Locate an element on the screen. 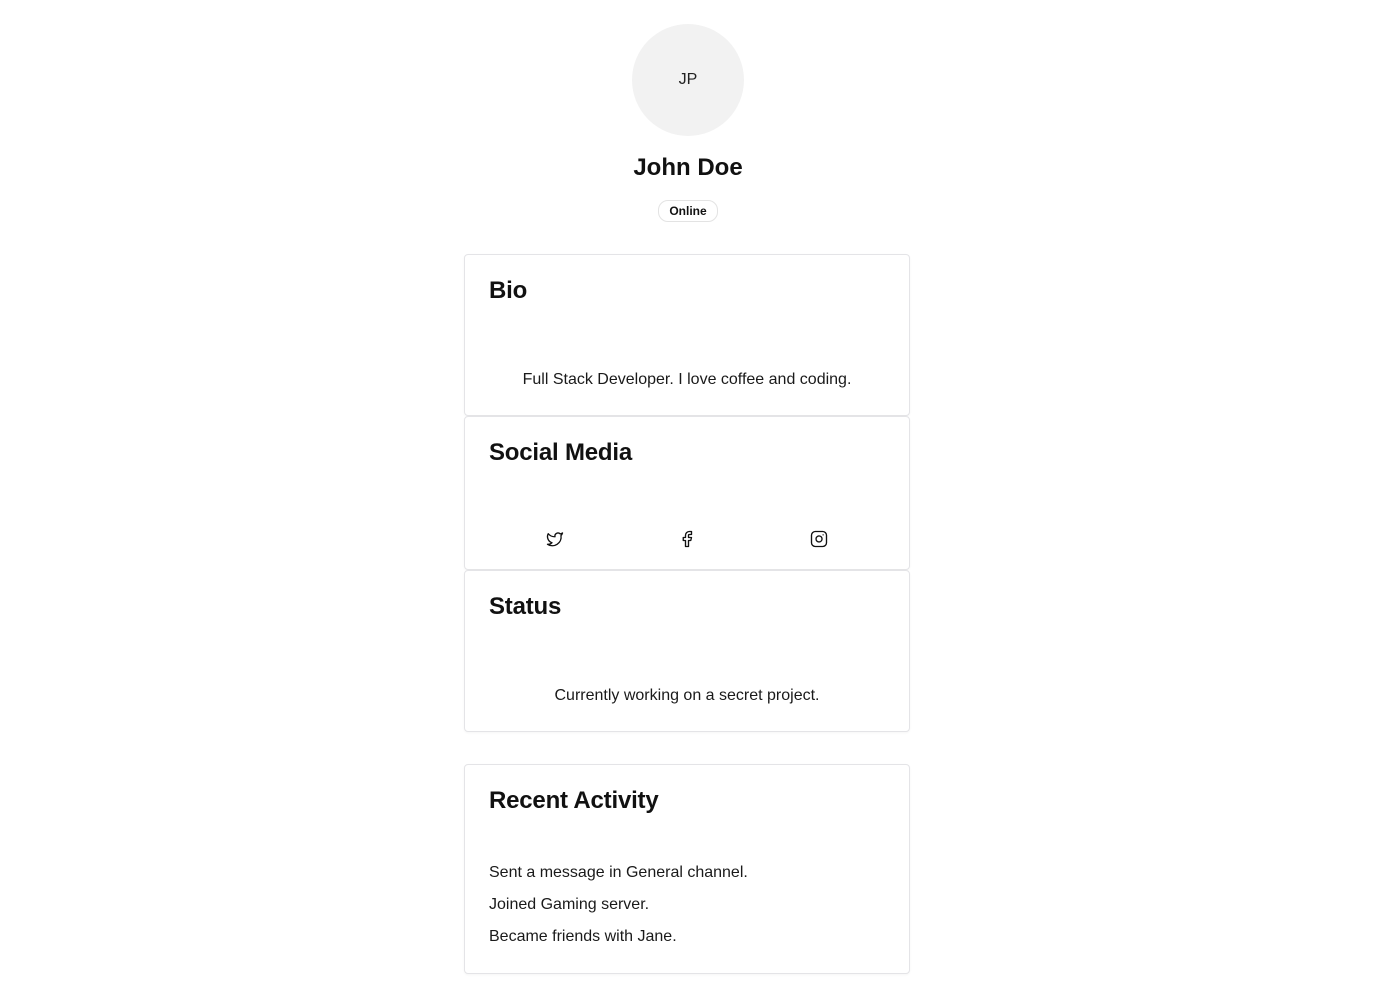  activity-item: Sent a message in General channel. is located at coordinates (618, 872).